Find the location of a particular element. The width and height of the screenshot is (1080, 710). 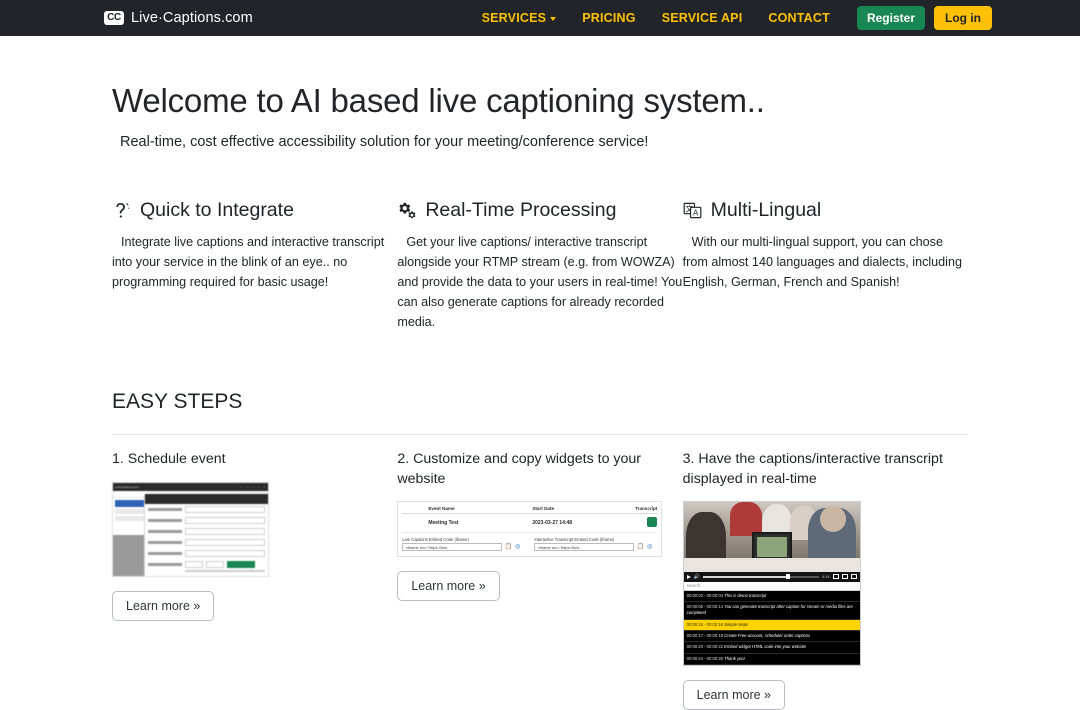

thumb-sidebar-active is located at coordinates (130, 503).